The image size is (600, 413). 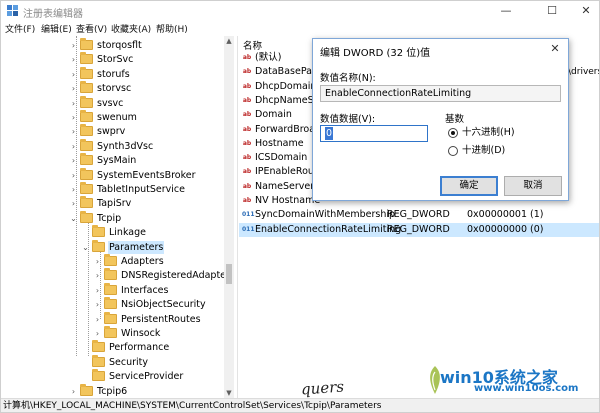 What do you see at coordinates (252, 45) in the screenshot?
I see `column-name-header: 名称` at bounding box center [252, 45].